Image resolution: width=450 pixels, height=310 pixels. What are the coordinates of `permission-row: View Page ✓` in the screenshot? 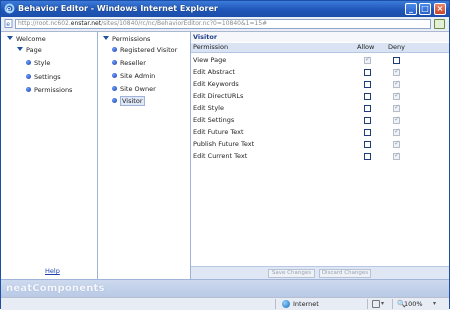 It's located at (320, 60).